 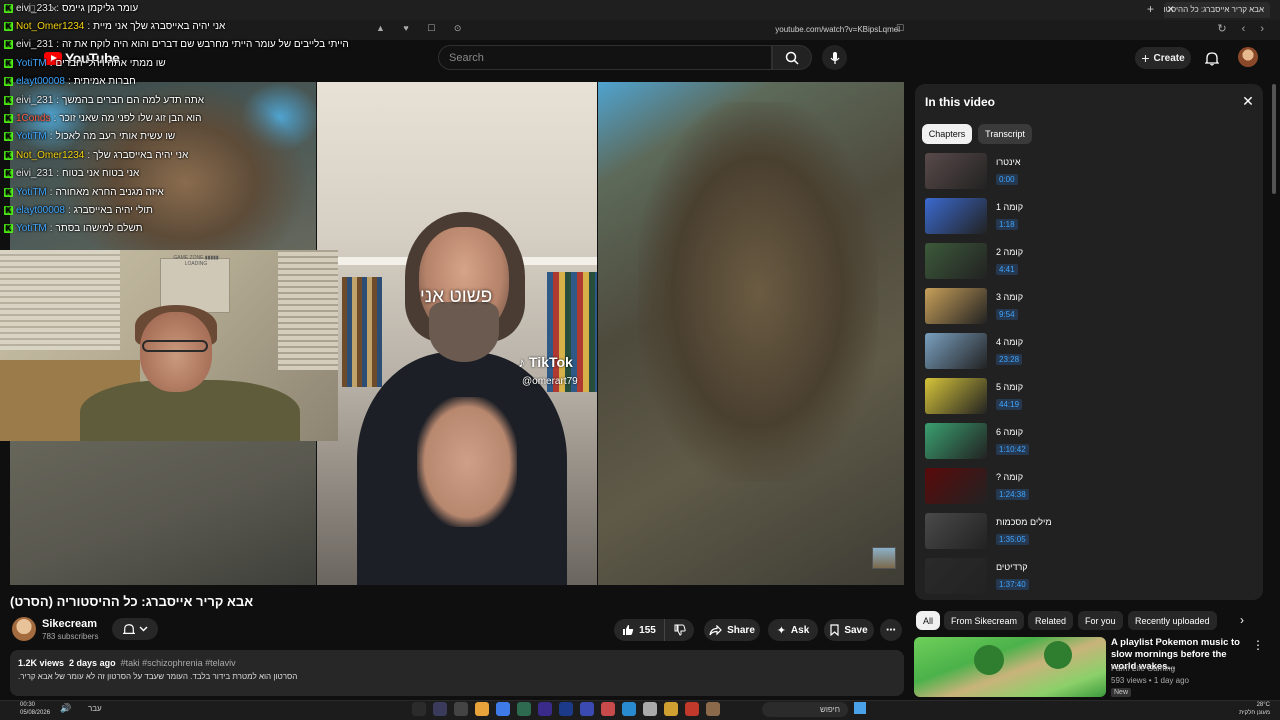 I want to click on weather-widget: 28°C מעונן חלקית, so click(x=1246, y=709).